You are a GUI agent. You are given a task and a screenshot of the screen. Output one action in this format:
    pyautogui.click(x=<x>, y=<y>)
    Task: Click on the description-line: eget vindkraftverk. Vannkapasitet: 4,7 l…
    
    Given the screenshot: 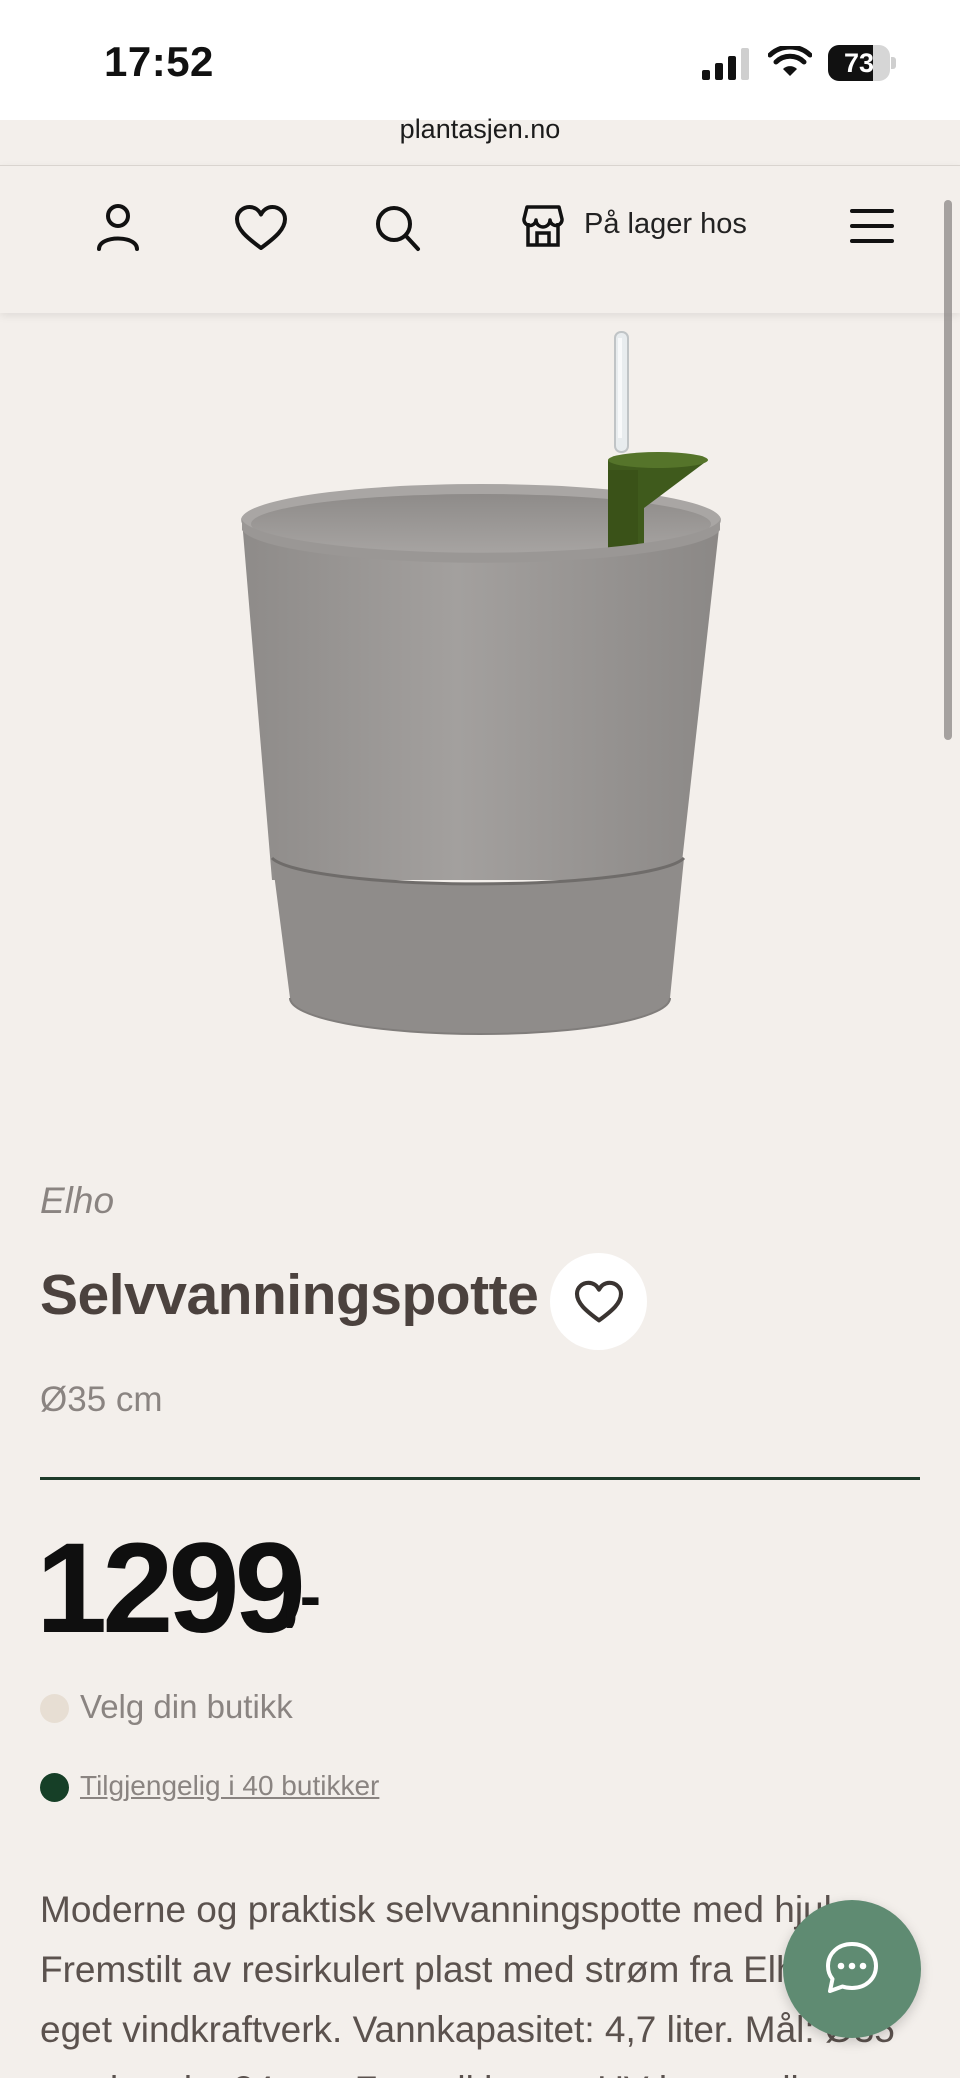 What is the action you would take?
    pyautogui.click(x=467, y=2029)
    